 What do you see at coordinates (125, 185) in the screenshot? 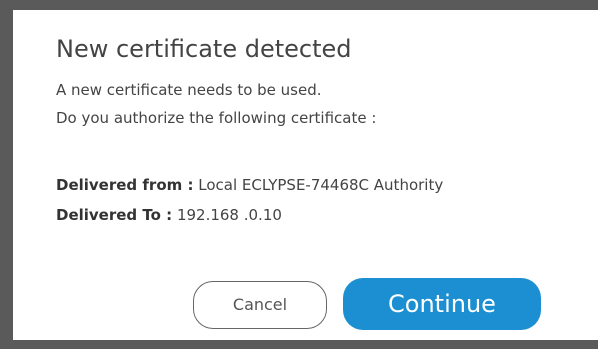
I see `delivered-from-label: Delivered from :` at bounding box center [125, 185].